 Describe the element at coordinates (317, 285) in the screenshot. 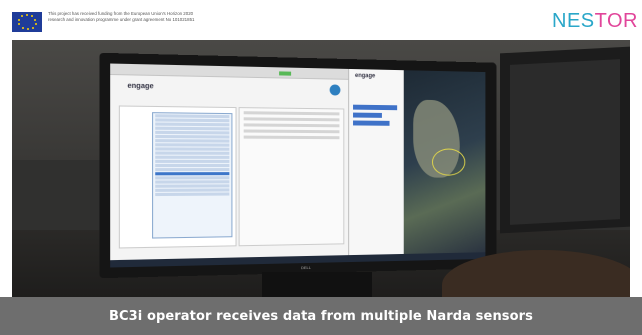

I see `monitor-stand` at that location.